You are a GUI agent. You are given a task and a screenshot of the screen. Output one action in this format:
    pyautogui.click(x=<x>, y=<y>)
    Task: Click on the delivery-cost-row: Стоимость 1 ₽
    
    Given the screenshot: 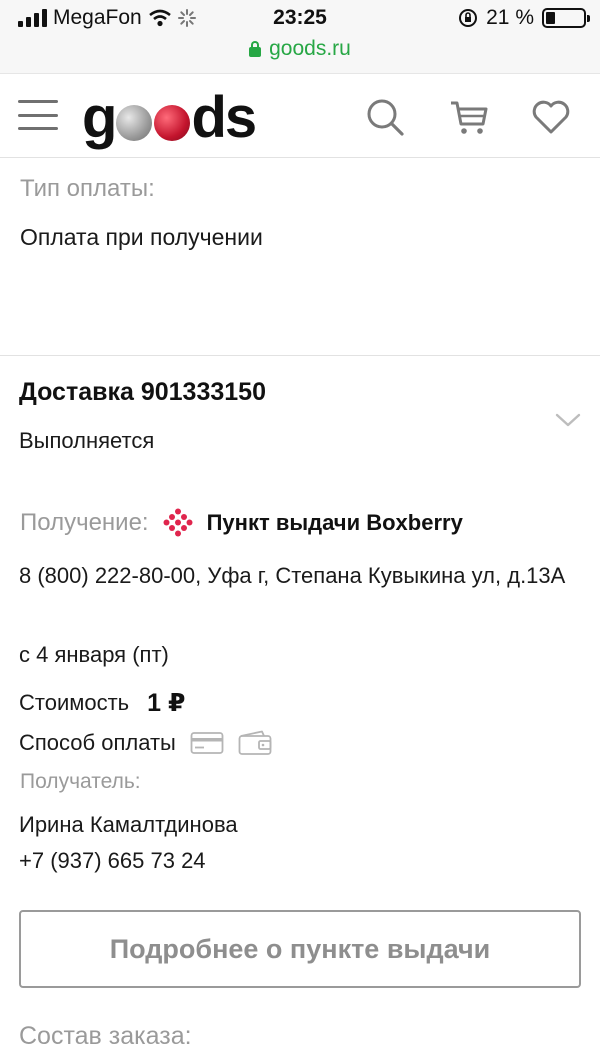 What is the action you would take?
    pyautogui.click(x=102, y=703)
    